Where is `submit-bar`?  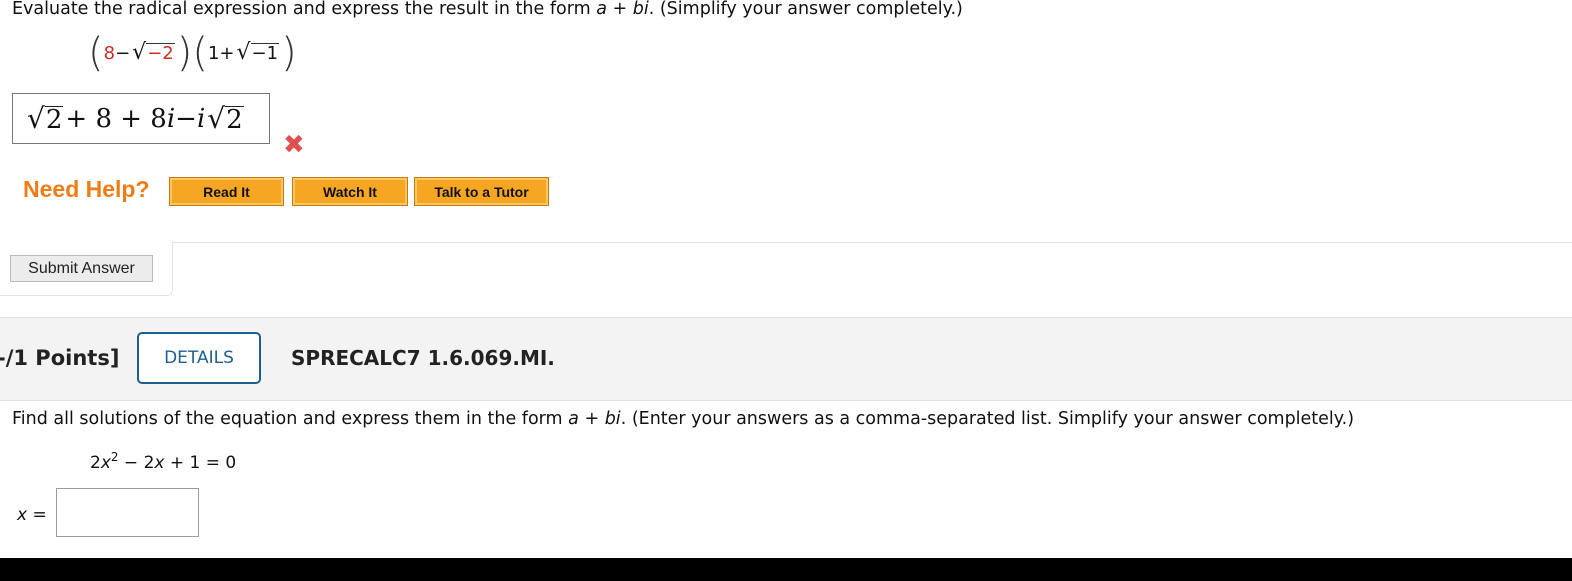 submit-bar is located at coordinates (786, 269).